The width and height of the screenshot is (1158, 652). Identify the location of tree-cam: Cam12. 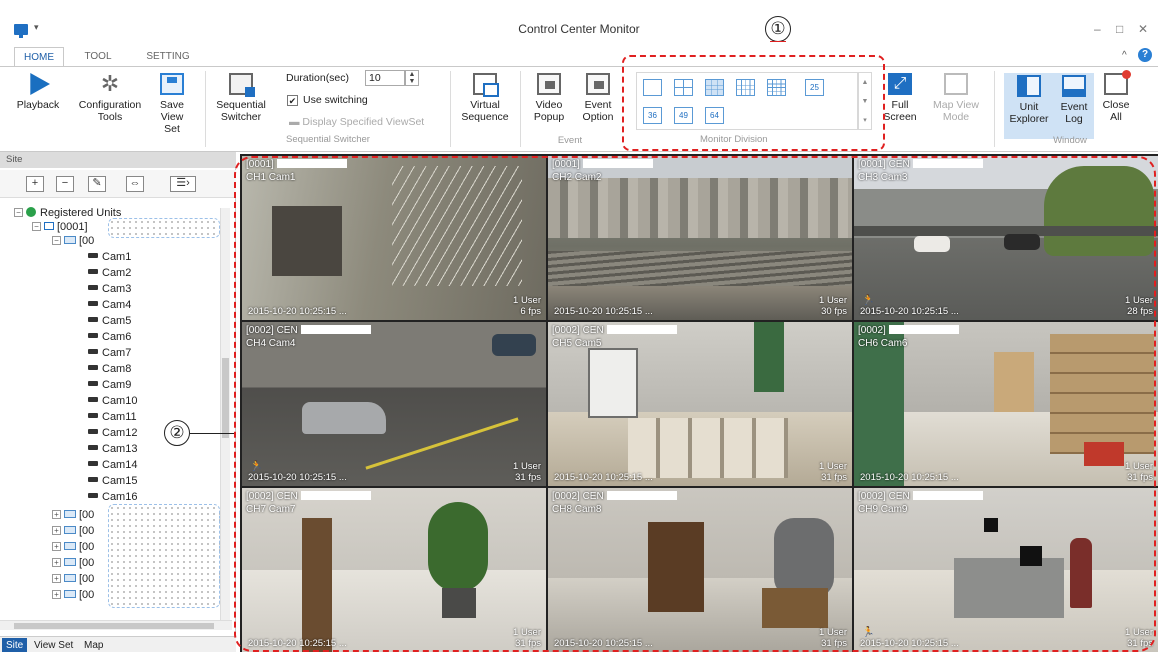
(112, 433).